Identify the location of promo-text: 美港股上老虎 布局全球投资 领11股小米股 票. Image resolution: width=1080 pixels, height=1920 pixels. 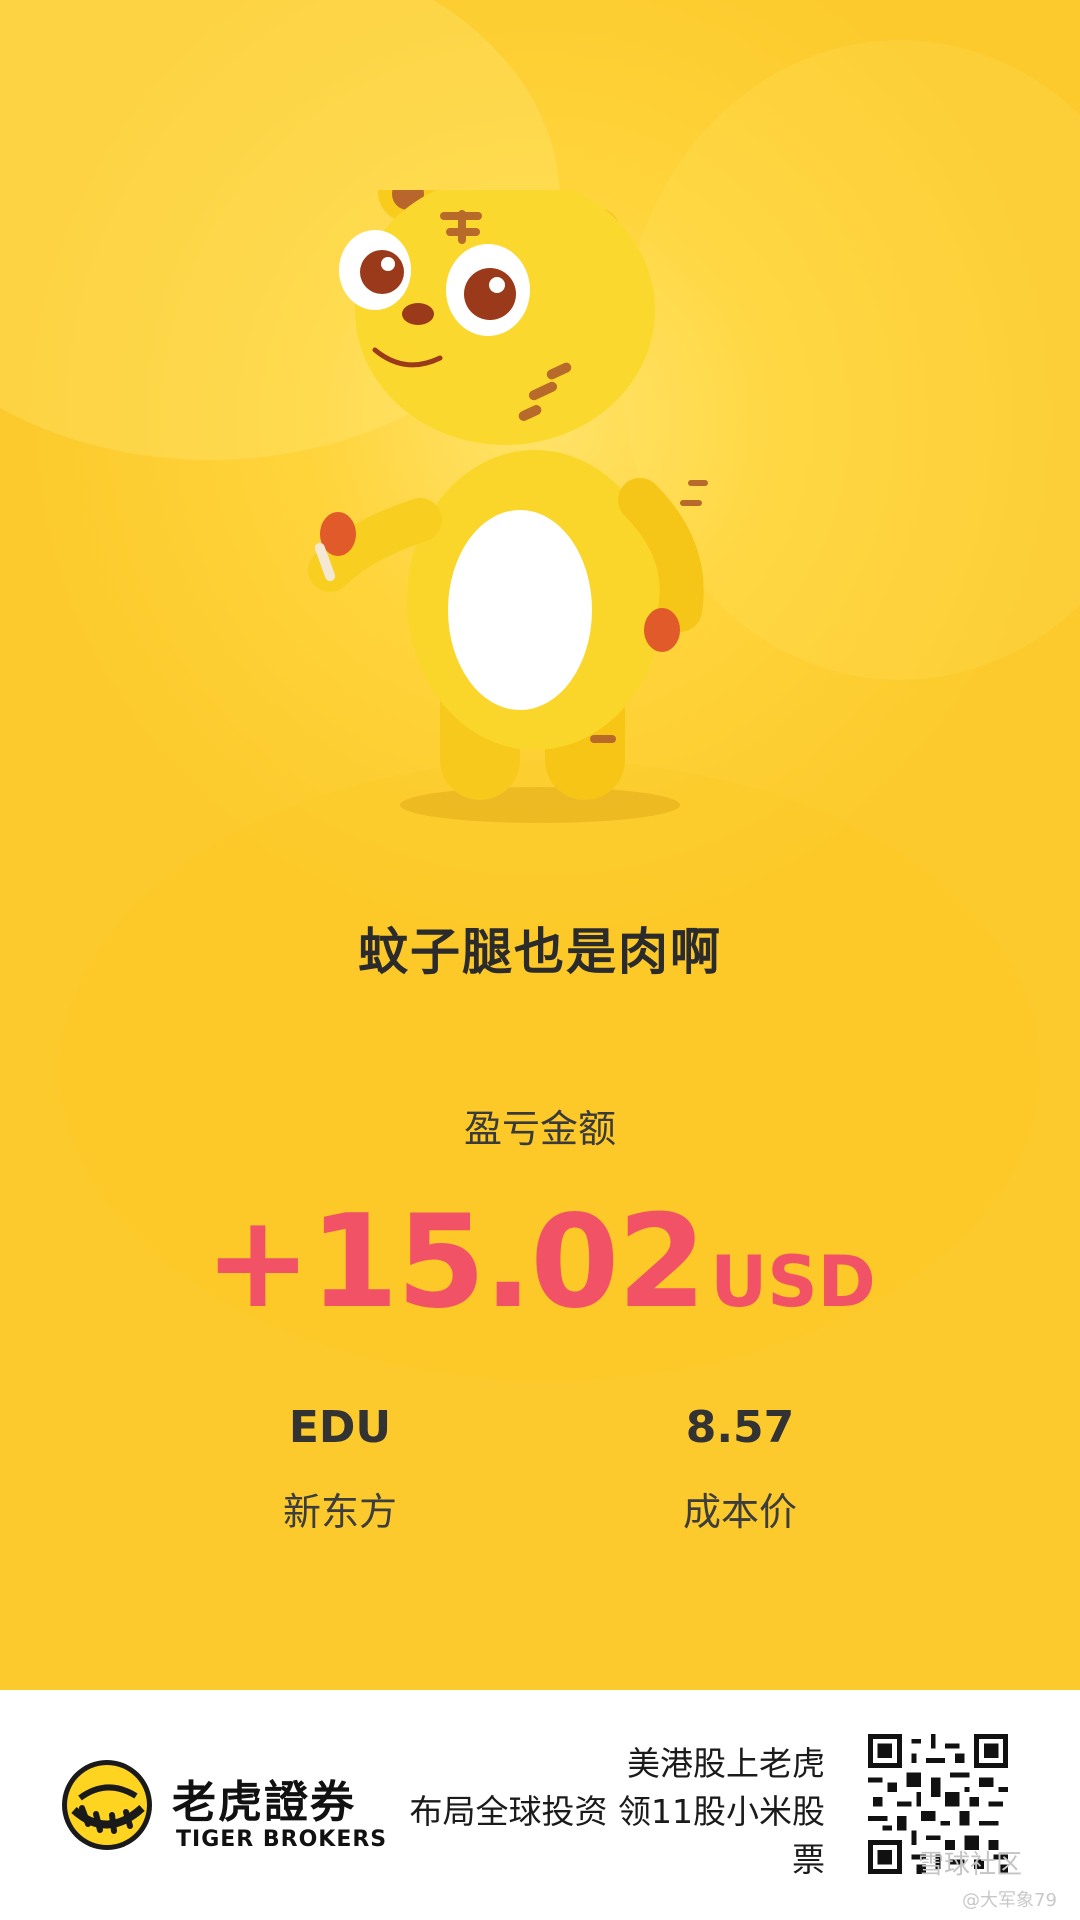
(600, 1812).